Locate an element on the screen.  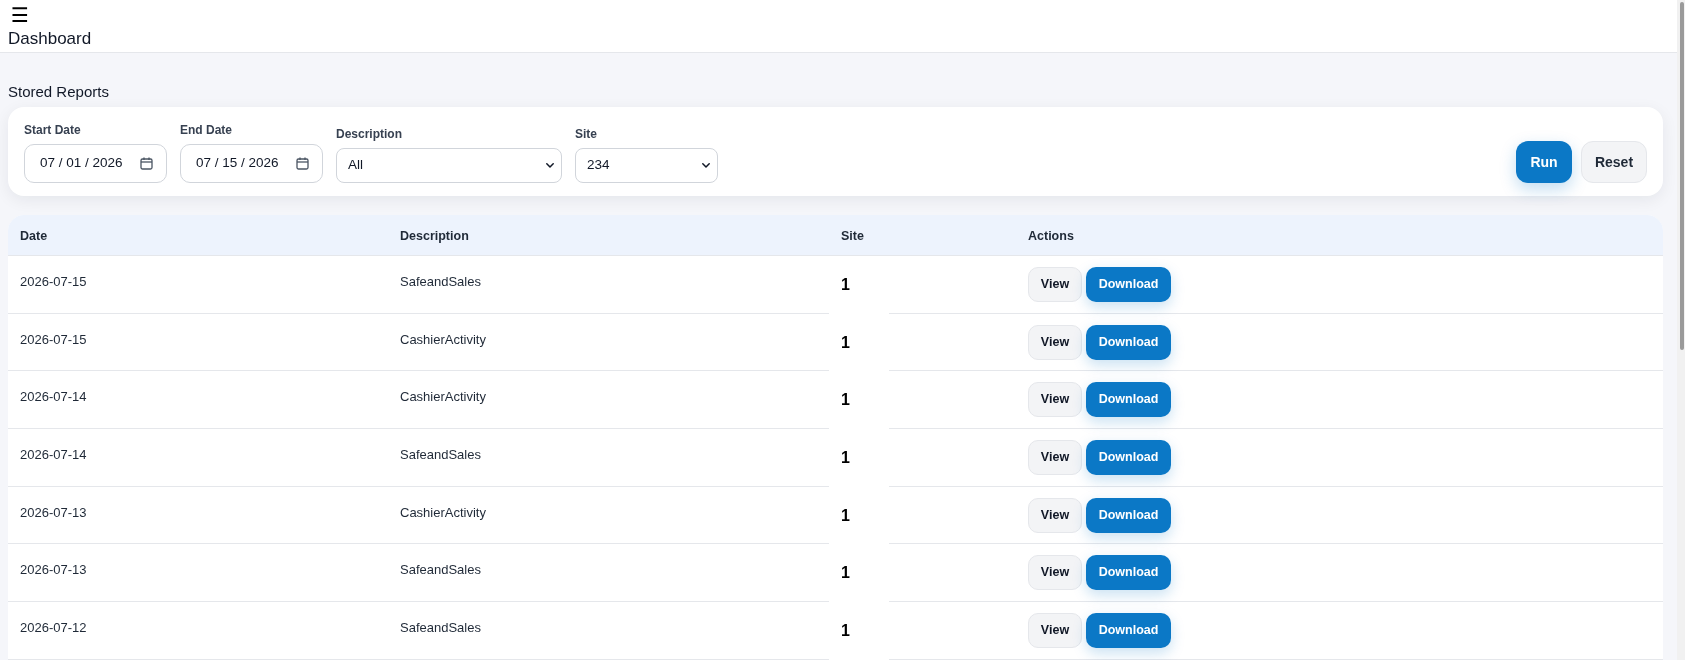
field-label: Description is located at coordinates (369, 134).